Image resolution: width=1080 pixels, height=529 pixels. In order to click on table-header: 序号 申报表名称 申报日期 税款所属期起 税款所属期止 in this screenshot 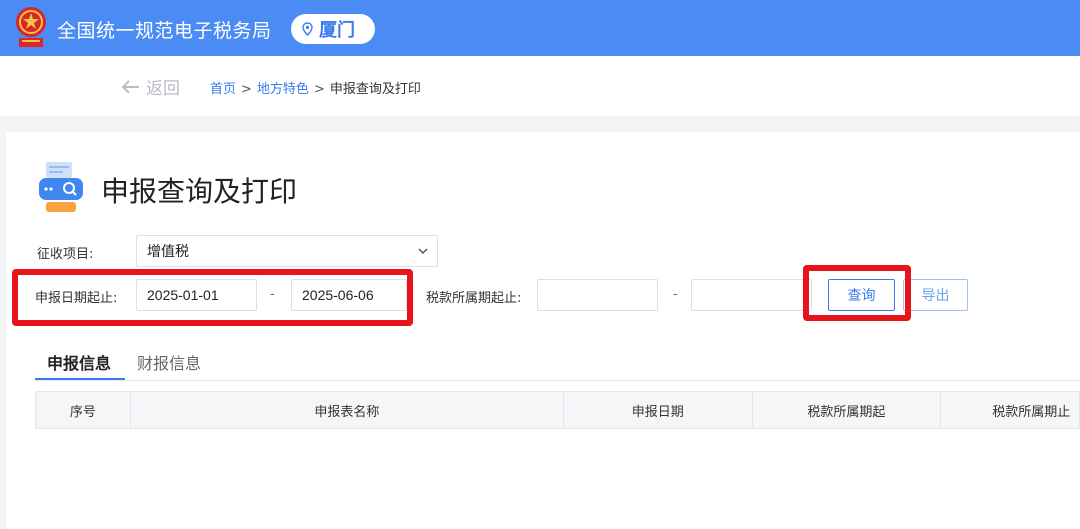, I will do `click(557, 410)`.